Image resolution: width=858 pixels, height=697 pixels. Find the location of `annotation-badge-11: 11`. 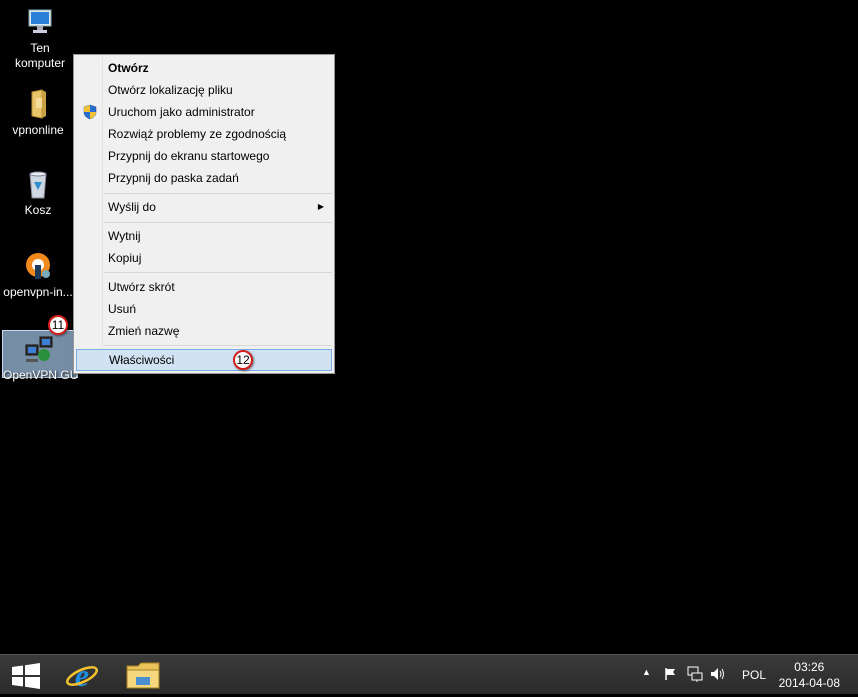

annotation-badge-11: 11 is located at coordinates (58, 325).